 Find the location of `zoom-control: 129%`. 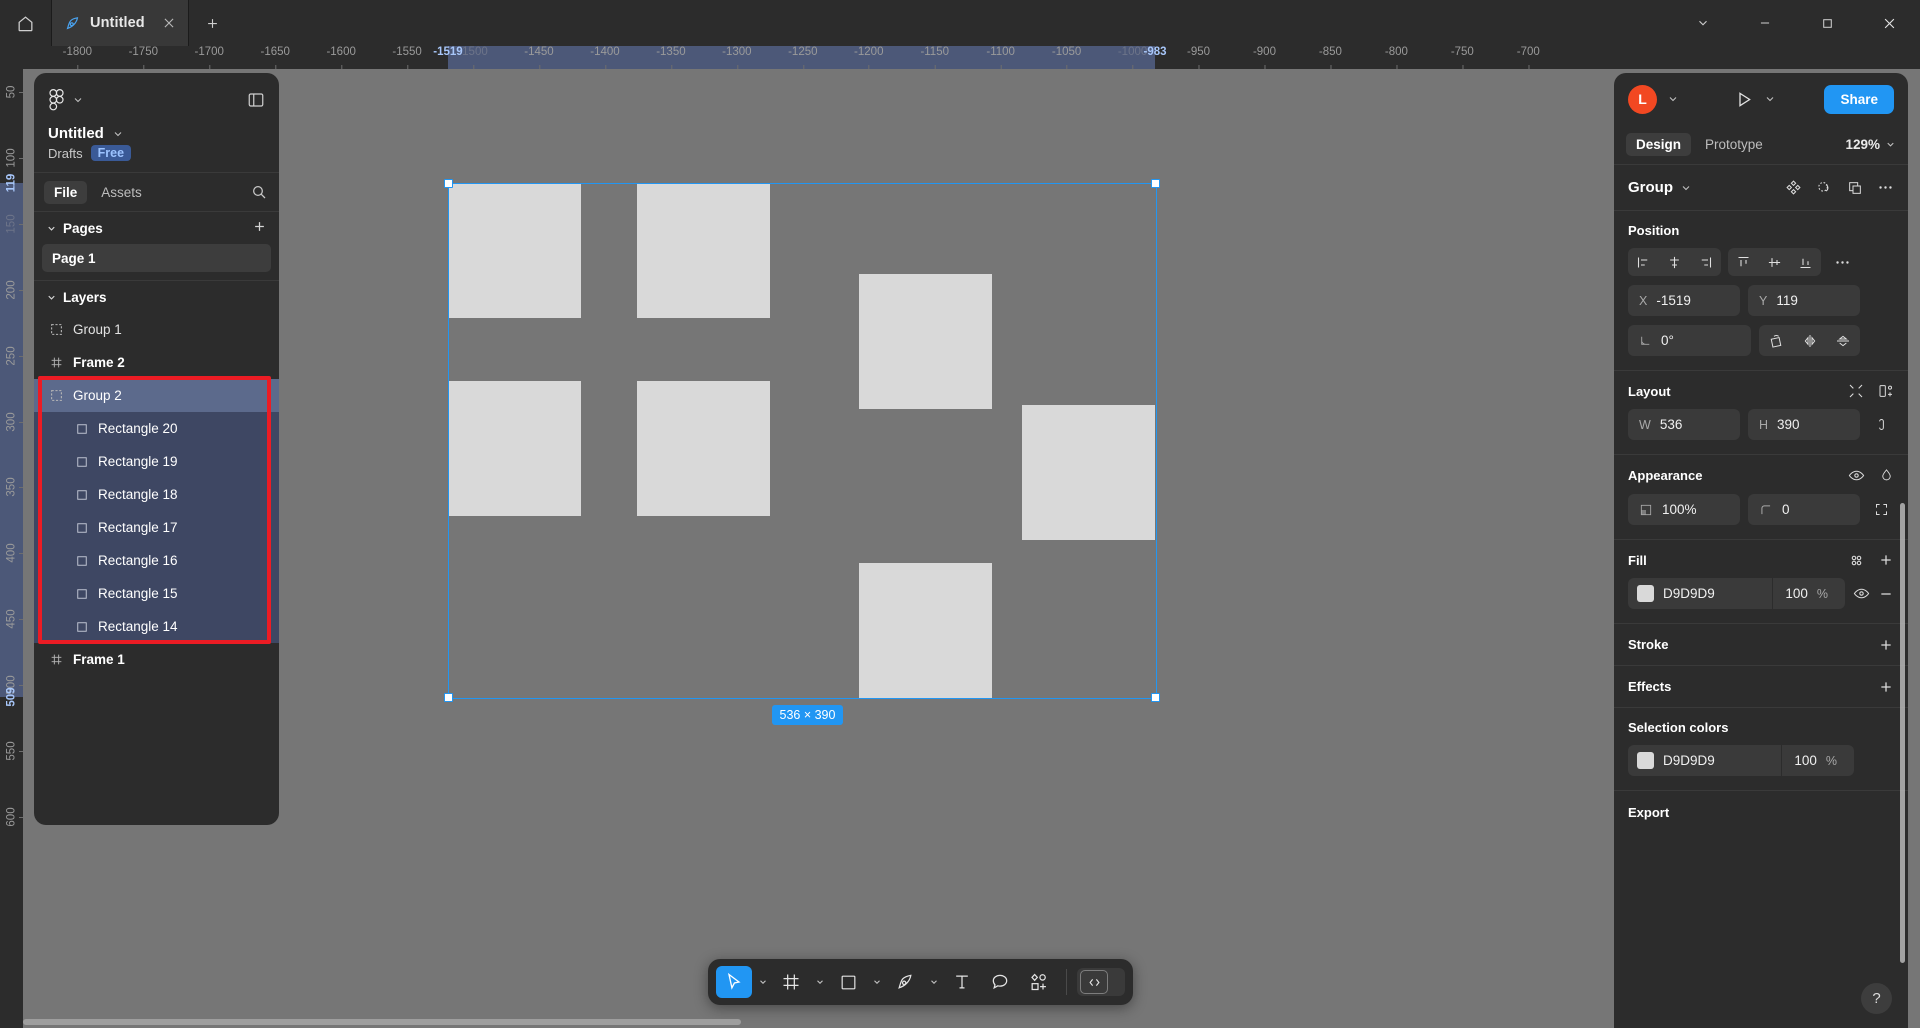

zoom-control: 129% is located at coordinates (1870, 144).